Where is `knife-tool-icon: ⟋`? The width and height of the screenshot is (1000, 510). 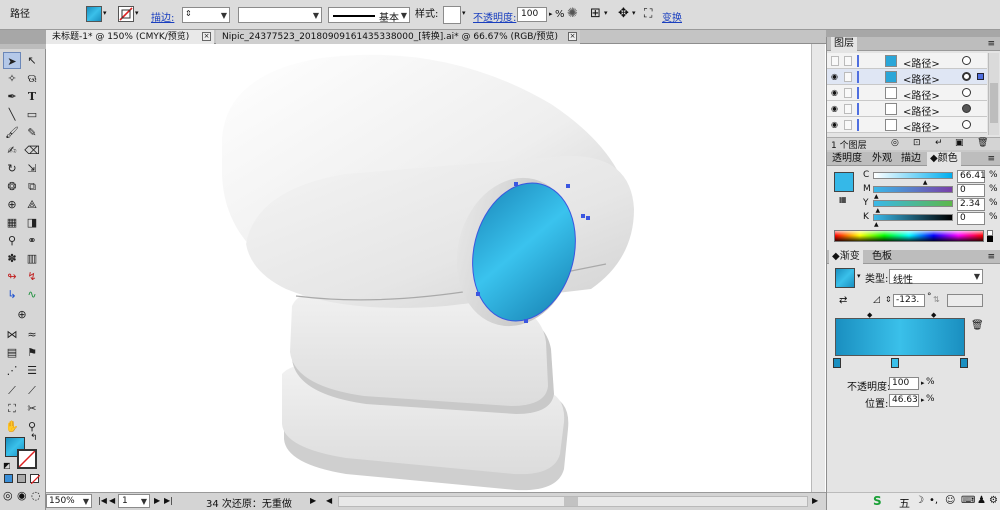
knife-tool-icon: ⟋ is located at coordinates (32, 390).